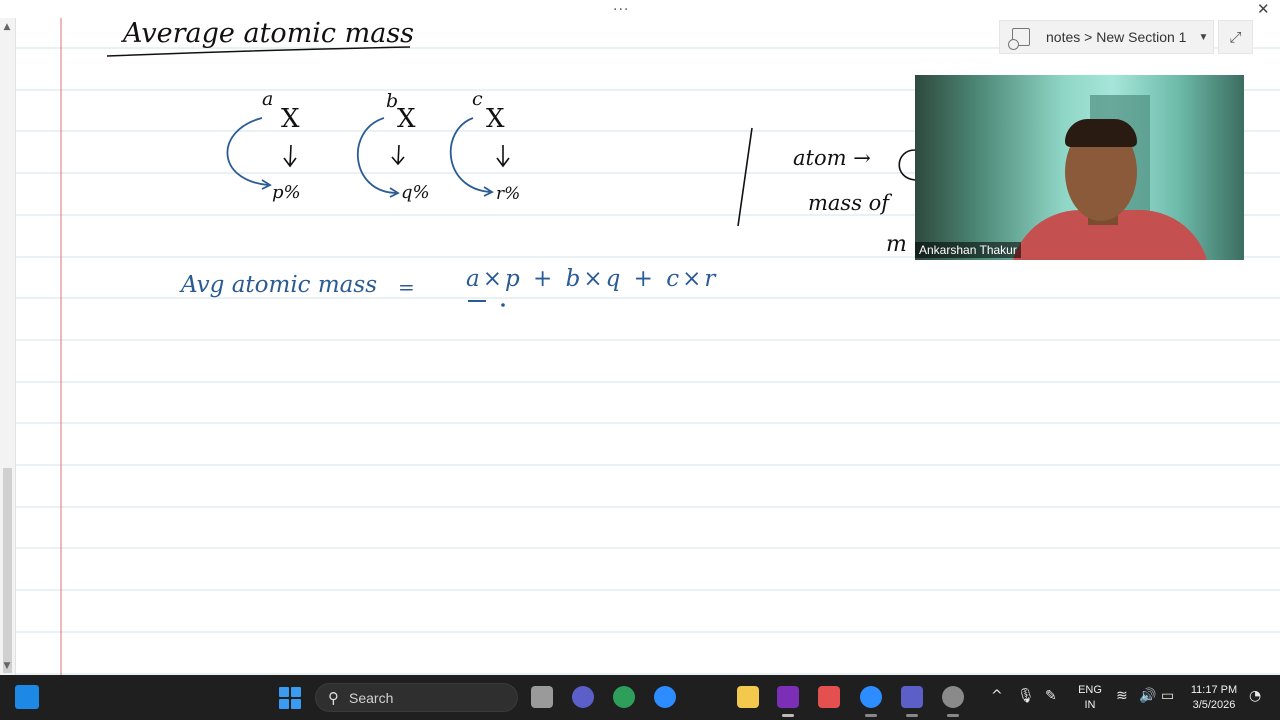  What do you see at coordinates (592, 279) in the screenshot?
I see `formula-expression: a×p + b×q + c×r` at bounding box center [592, 279].